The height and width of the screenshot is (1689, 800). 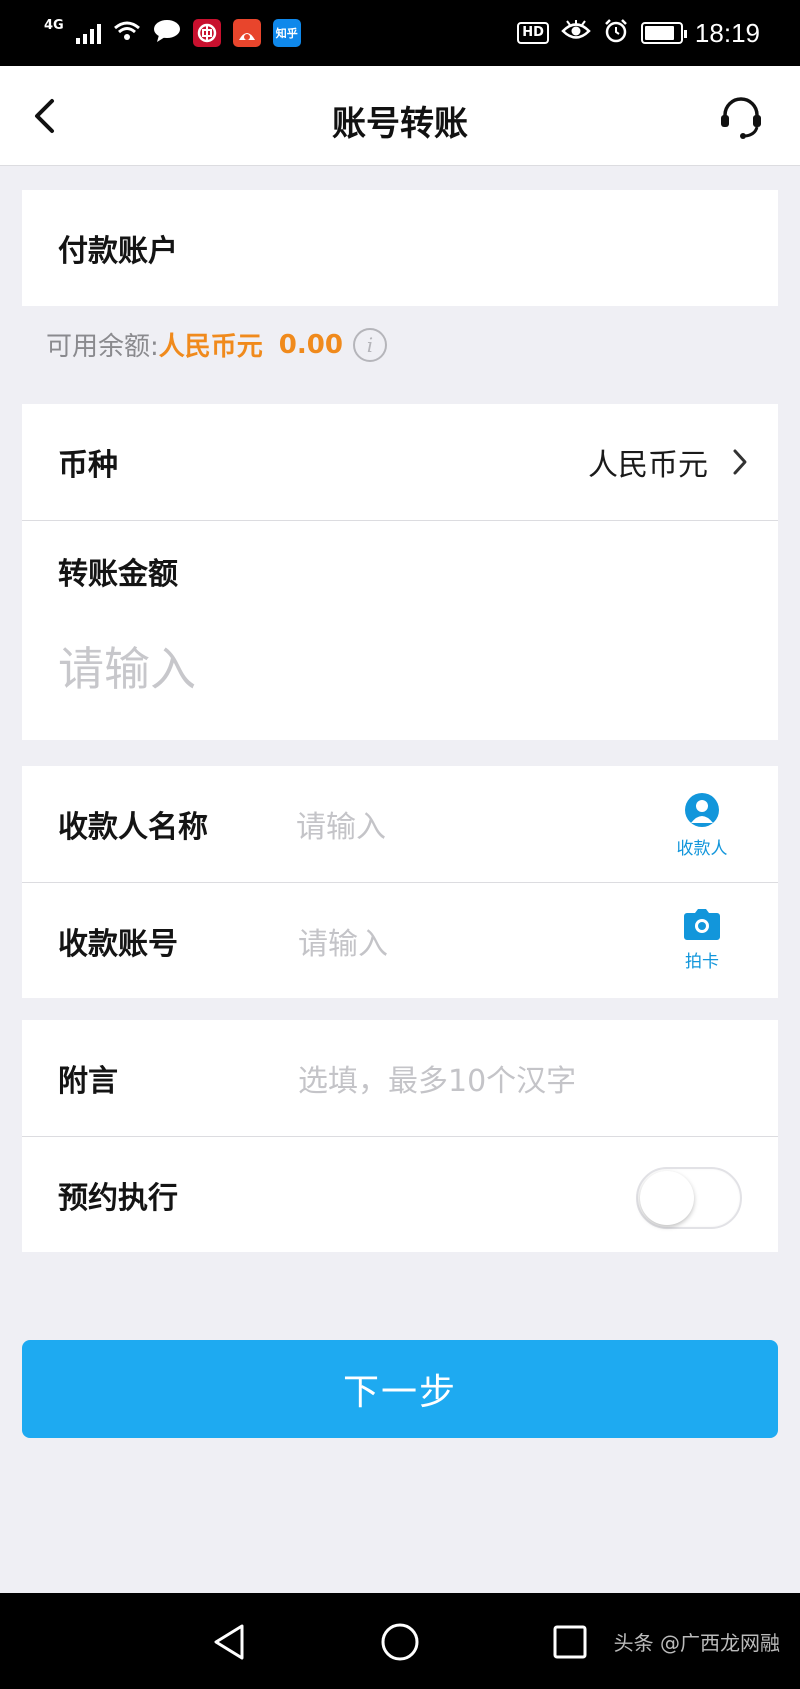 What do you see at coordinates (310, 344) in the screenshot?
I see `balance-amount: 0.00` at bounding box center [310, 344].